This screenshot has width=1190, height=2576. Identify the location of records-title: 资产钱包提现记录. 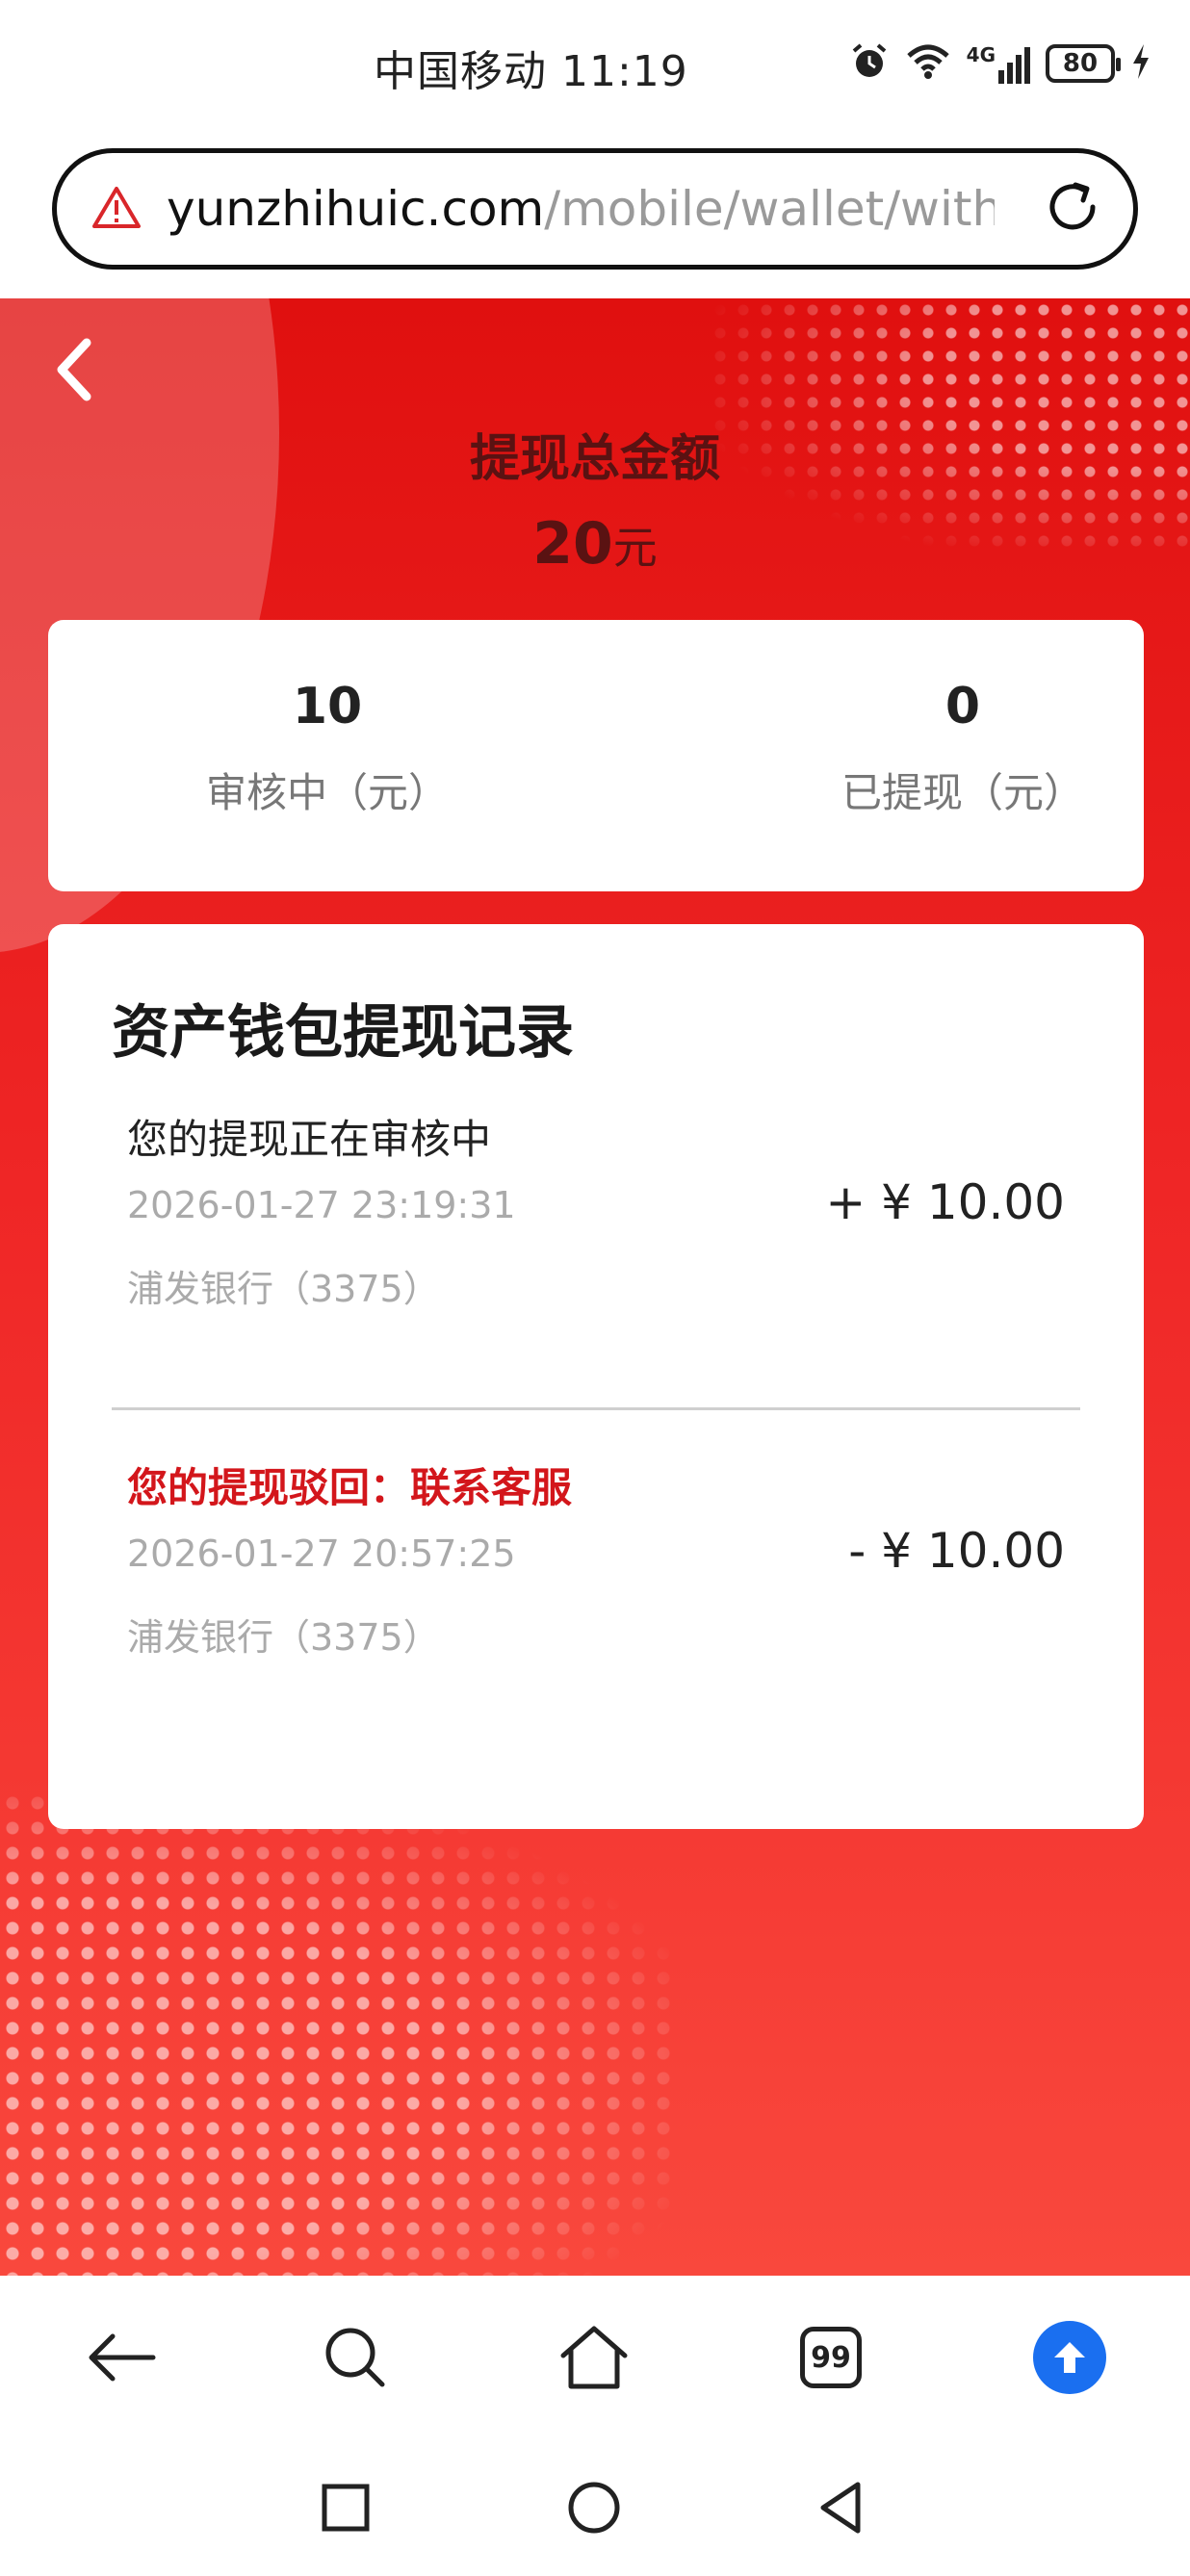
(343, 1033).